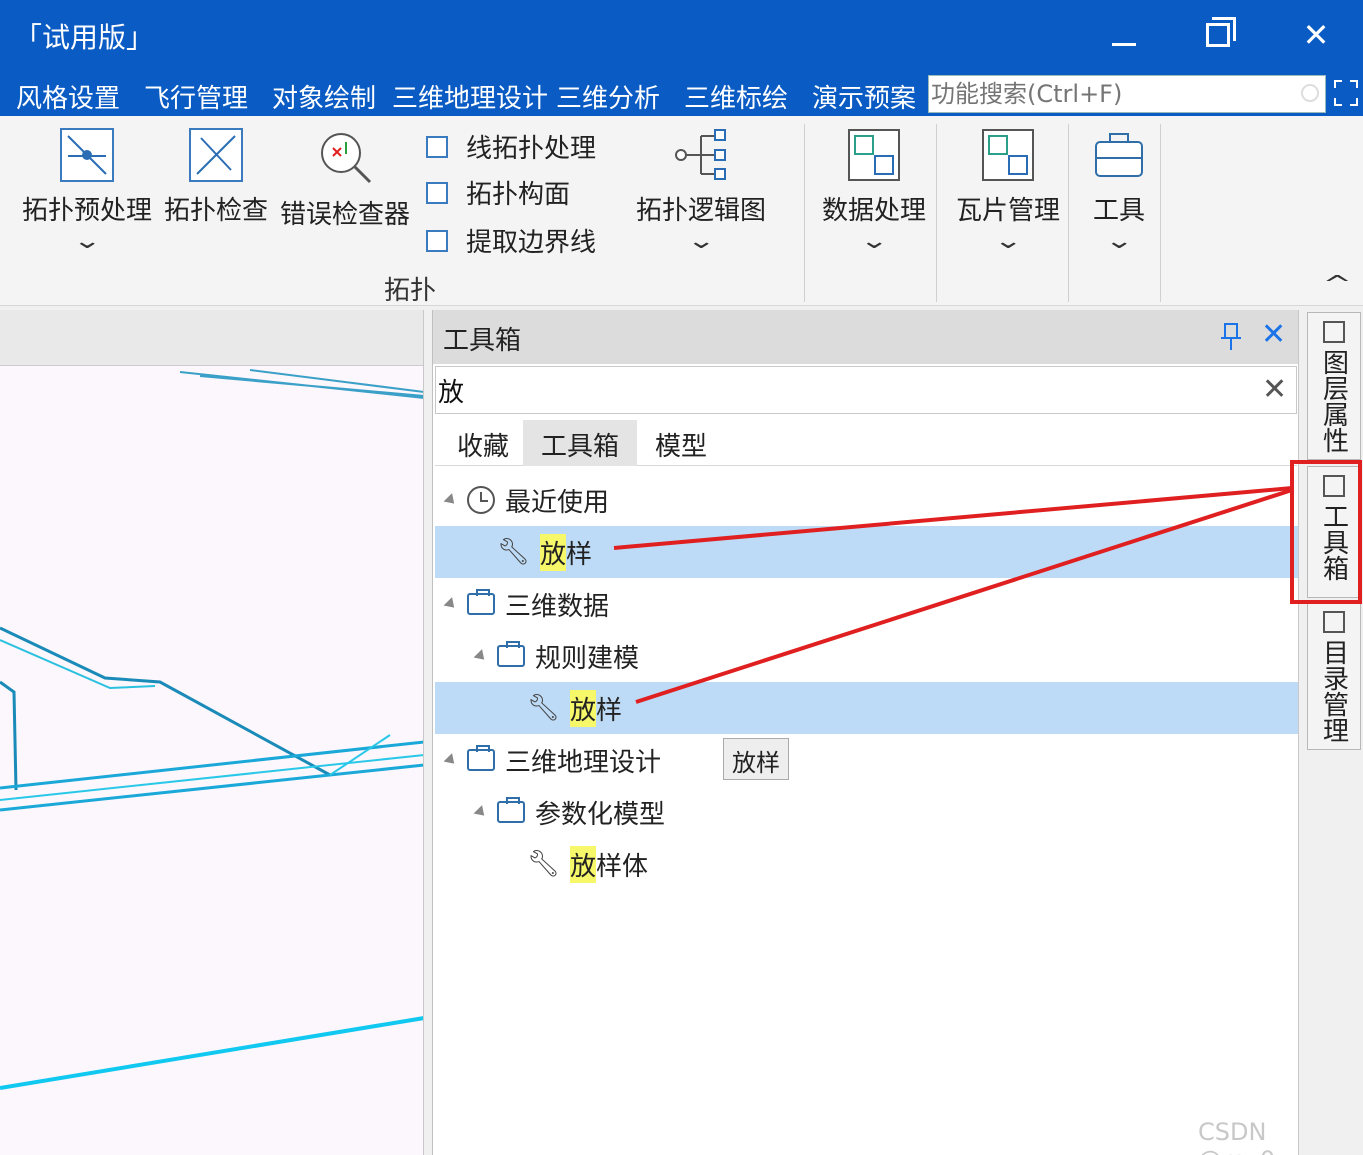 Image resolution: width=1363 pixels, height=1155 pixels. What do you see at coordinates (1337, 284) in the screenshot?
I see `ribbon-collapse-icon: ^` at bounding box center [1337, 284].